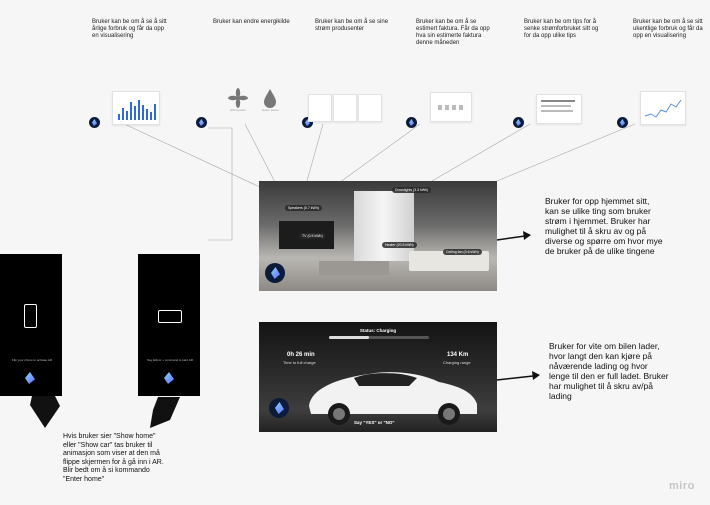  What do you see at coordinates (30, 316) in the screenshot?
I see `phone-portrait-icon` at bounding box center [30, 316].